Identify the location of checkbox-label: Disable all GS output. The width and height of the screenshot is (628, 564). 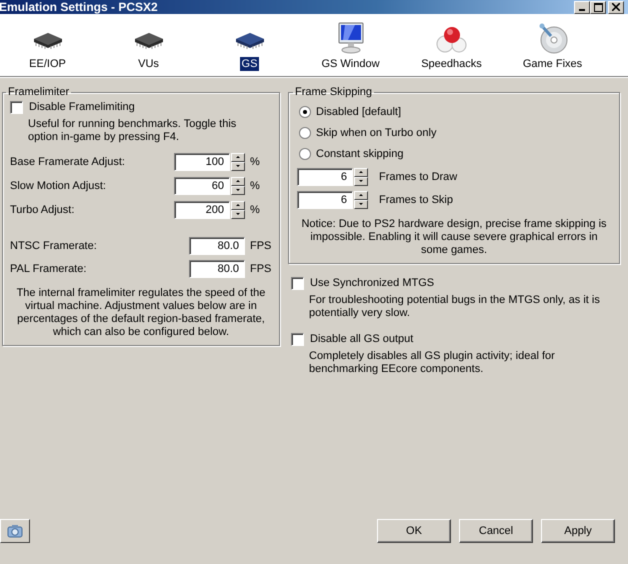
(362, 339).